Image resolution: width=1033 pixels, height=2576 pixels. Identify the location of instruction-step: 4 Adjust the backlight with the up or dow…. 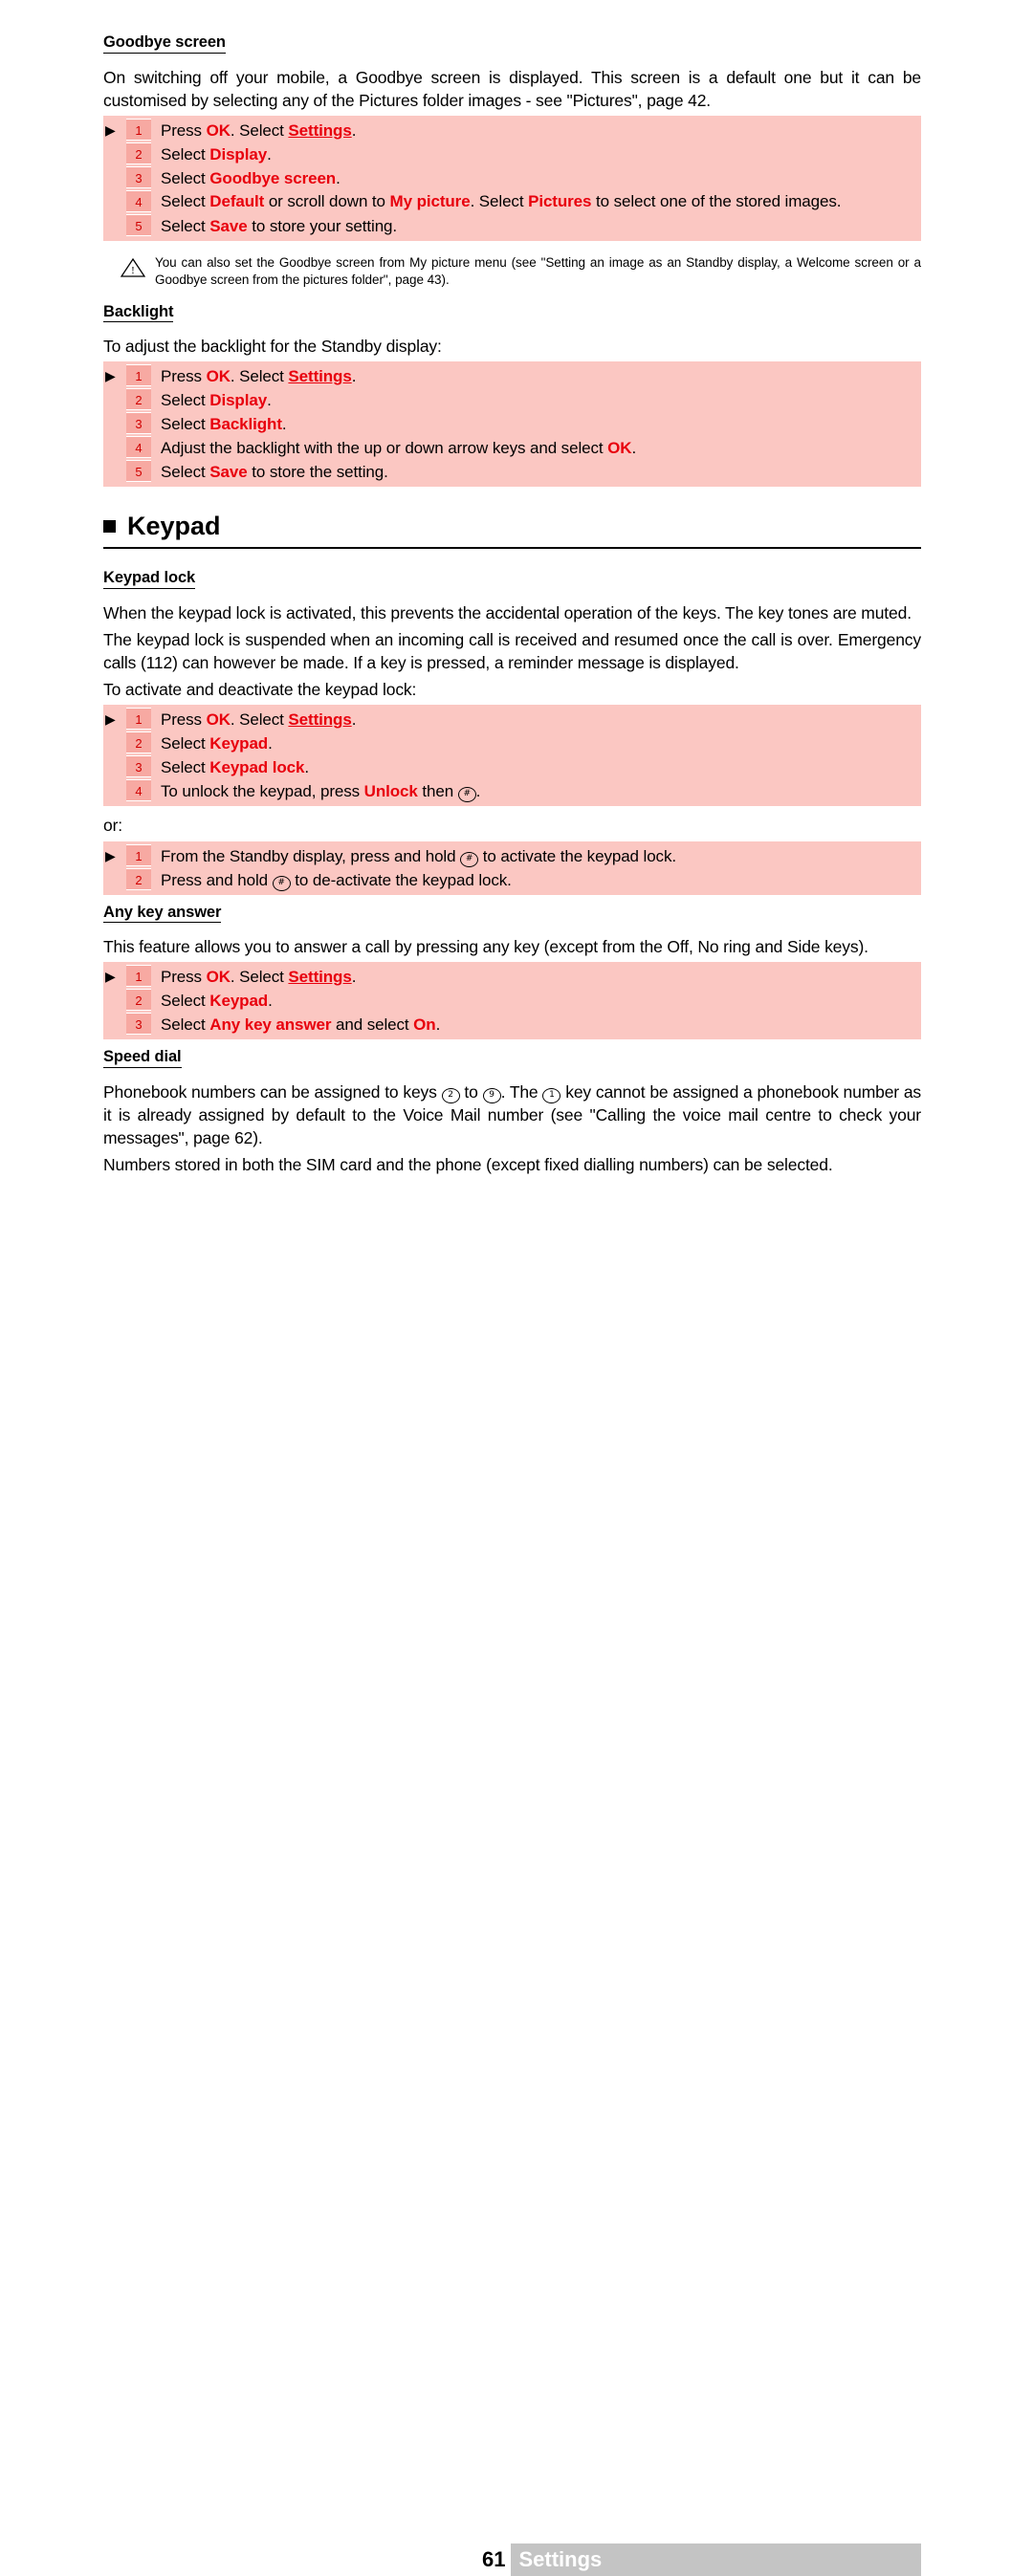
(512, 448).